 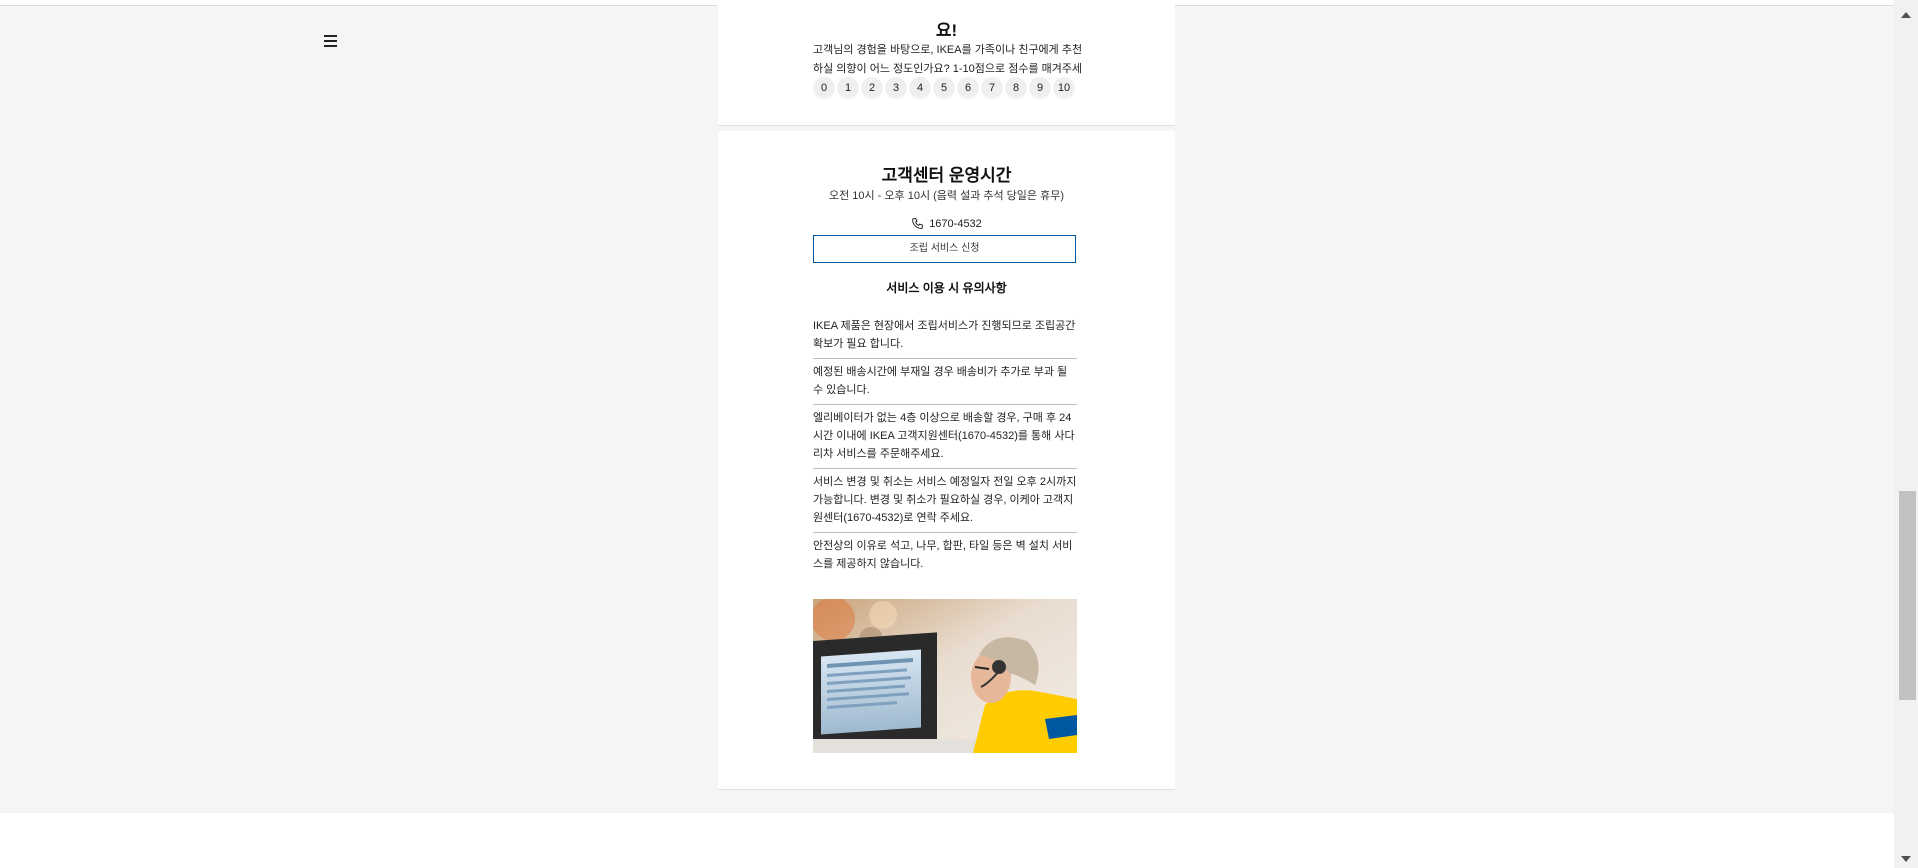 What do you see at coordinates (1040, 88) in the screenshot?
I see `score-button: 9` at bounding box center [1040, 88].